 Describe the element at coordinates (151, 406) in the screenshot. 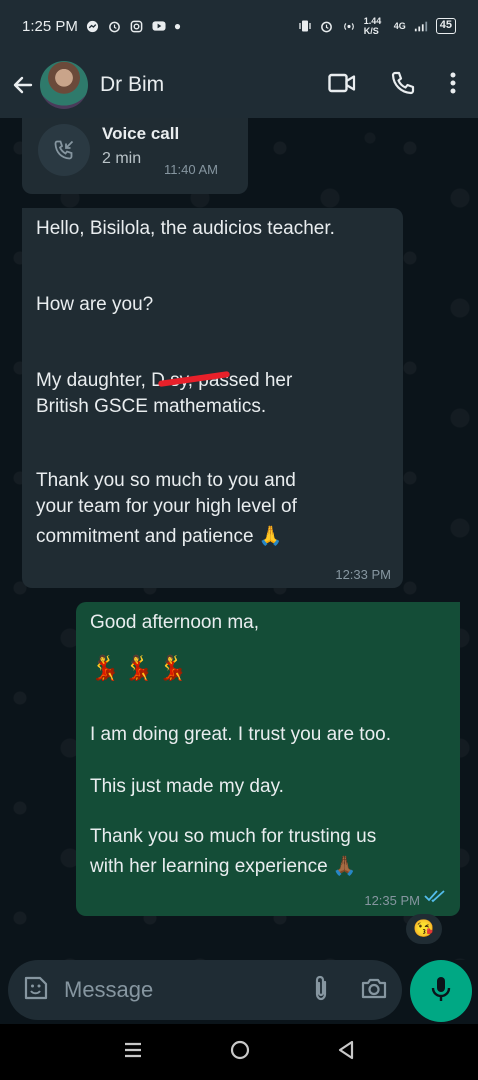

I see `message-line: British GSCE mathematics.` at that location.